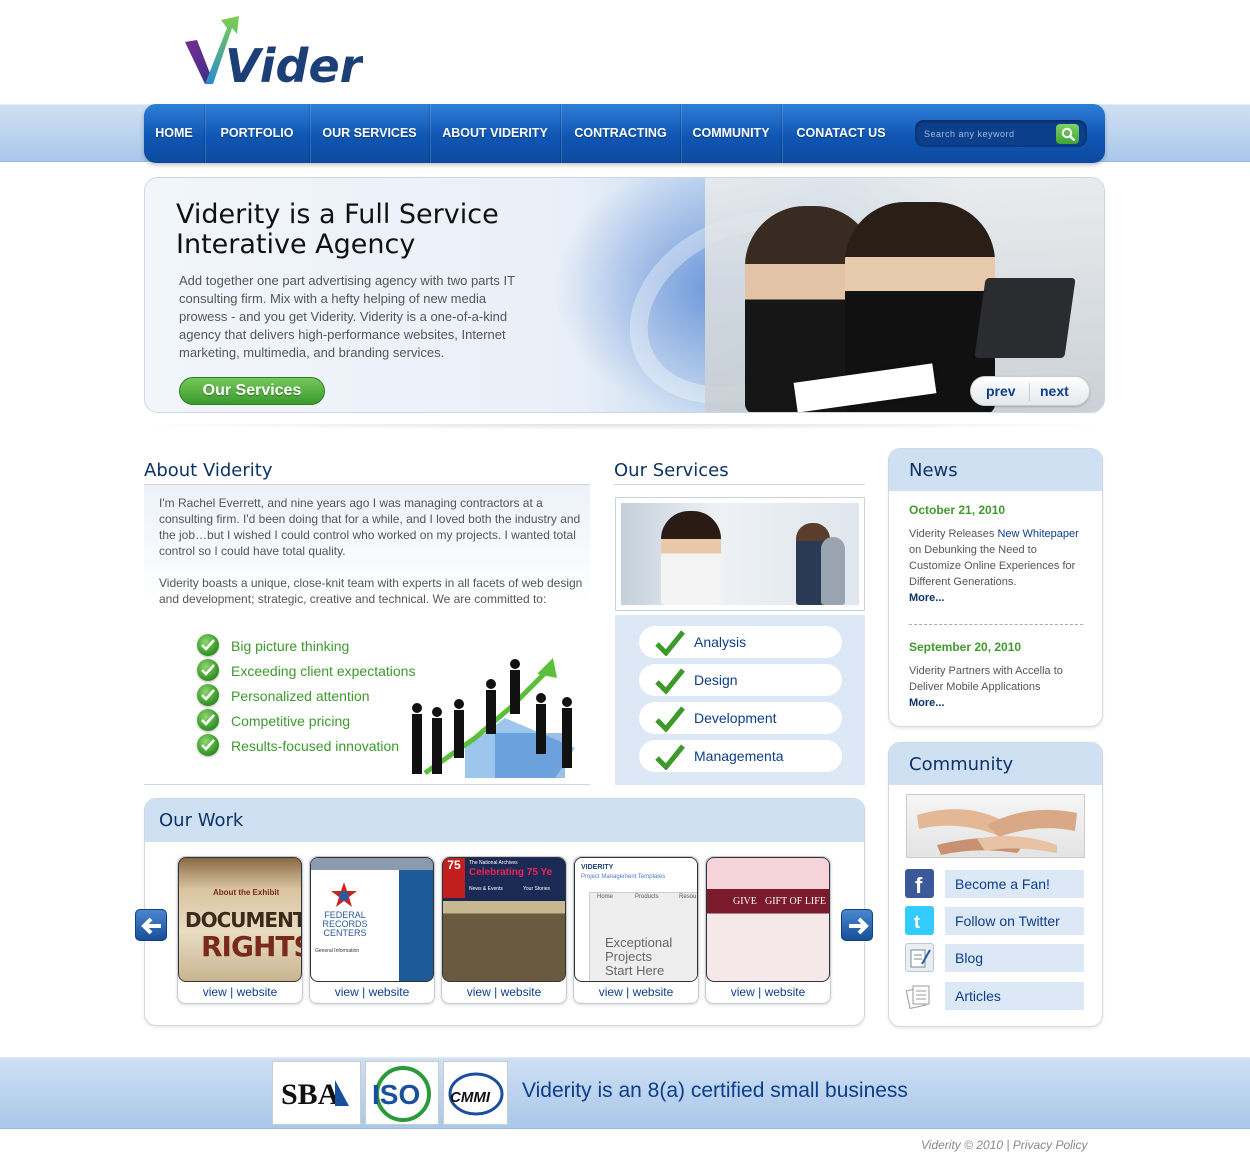 The width and height of the screenshot is (1250, 1159). I want to click on work-heading: Our Work, so click(201, 820).